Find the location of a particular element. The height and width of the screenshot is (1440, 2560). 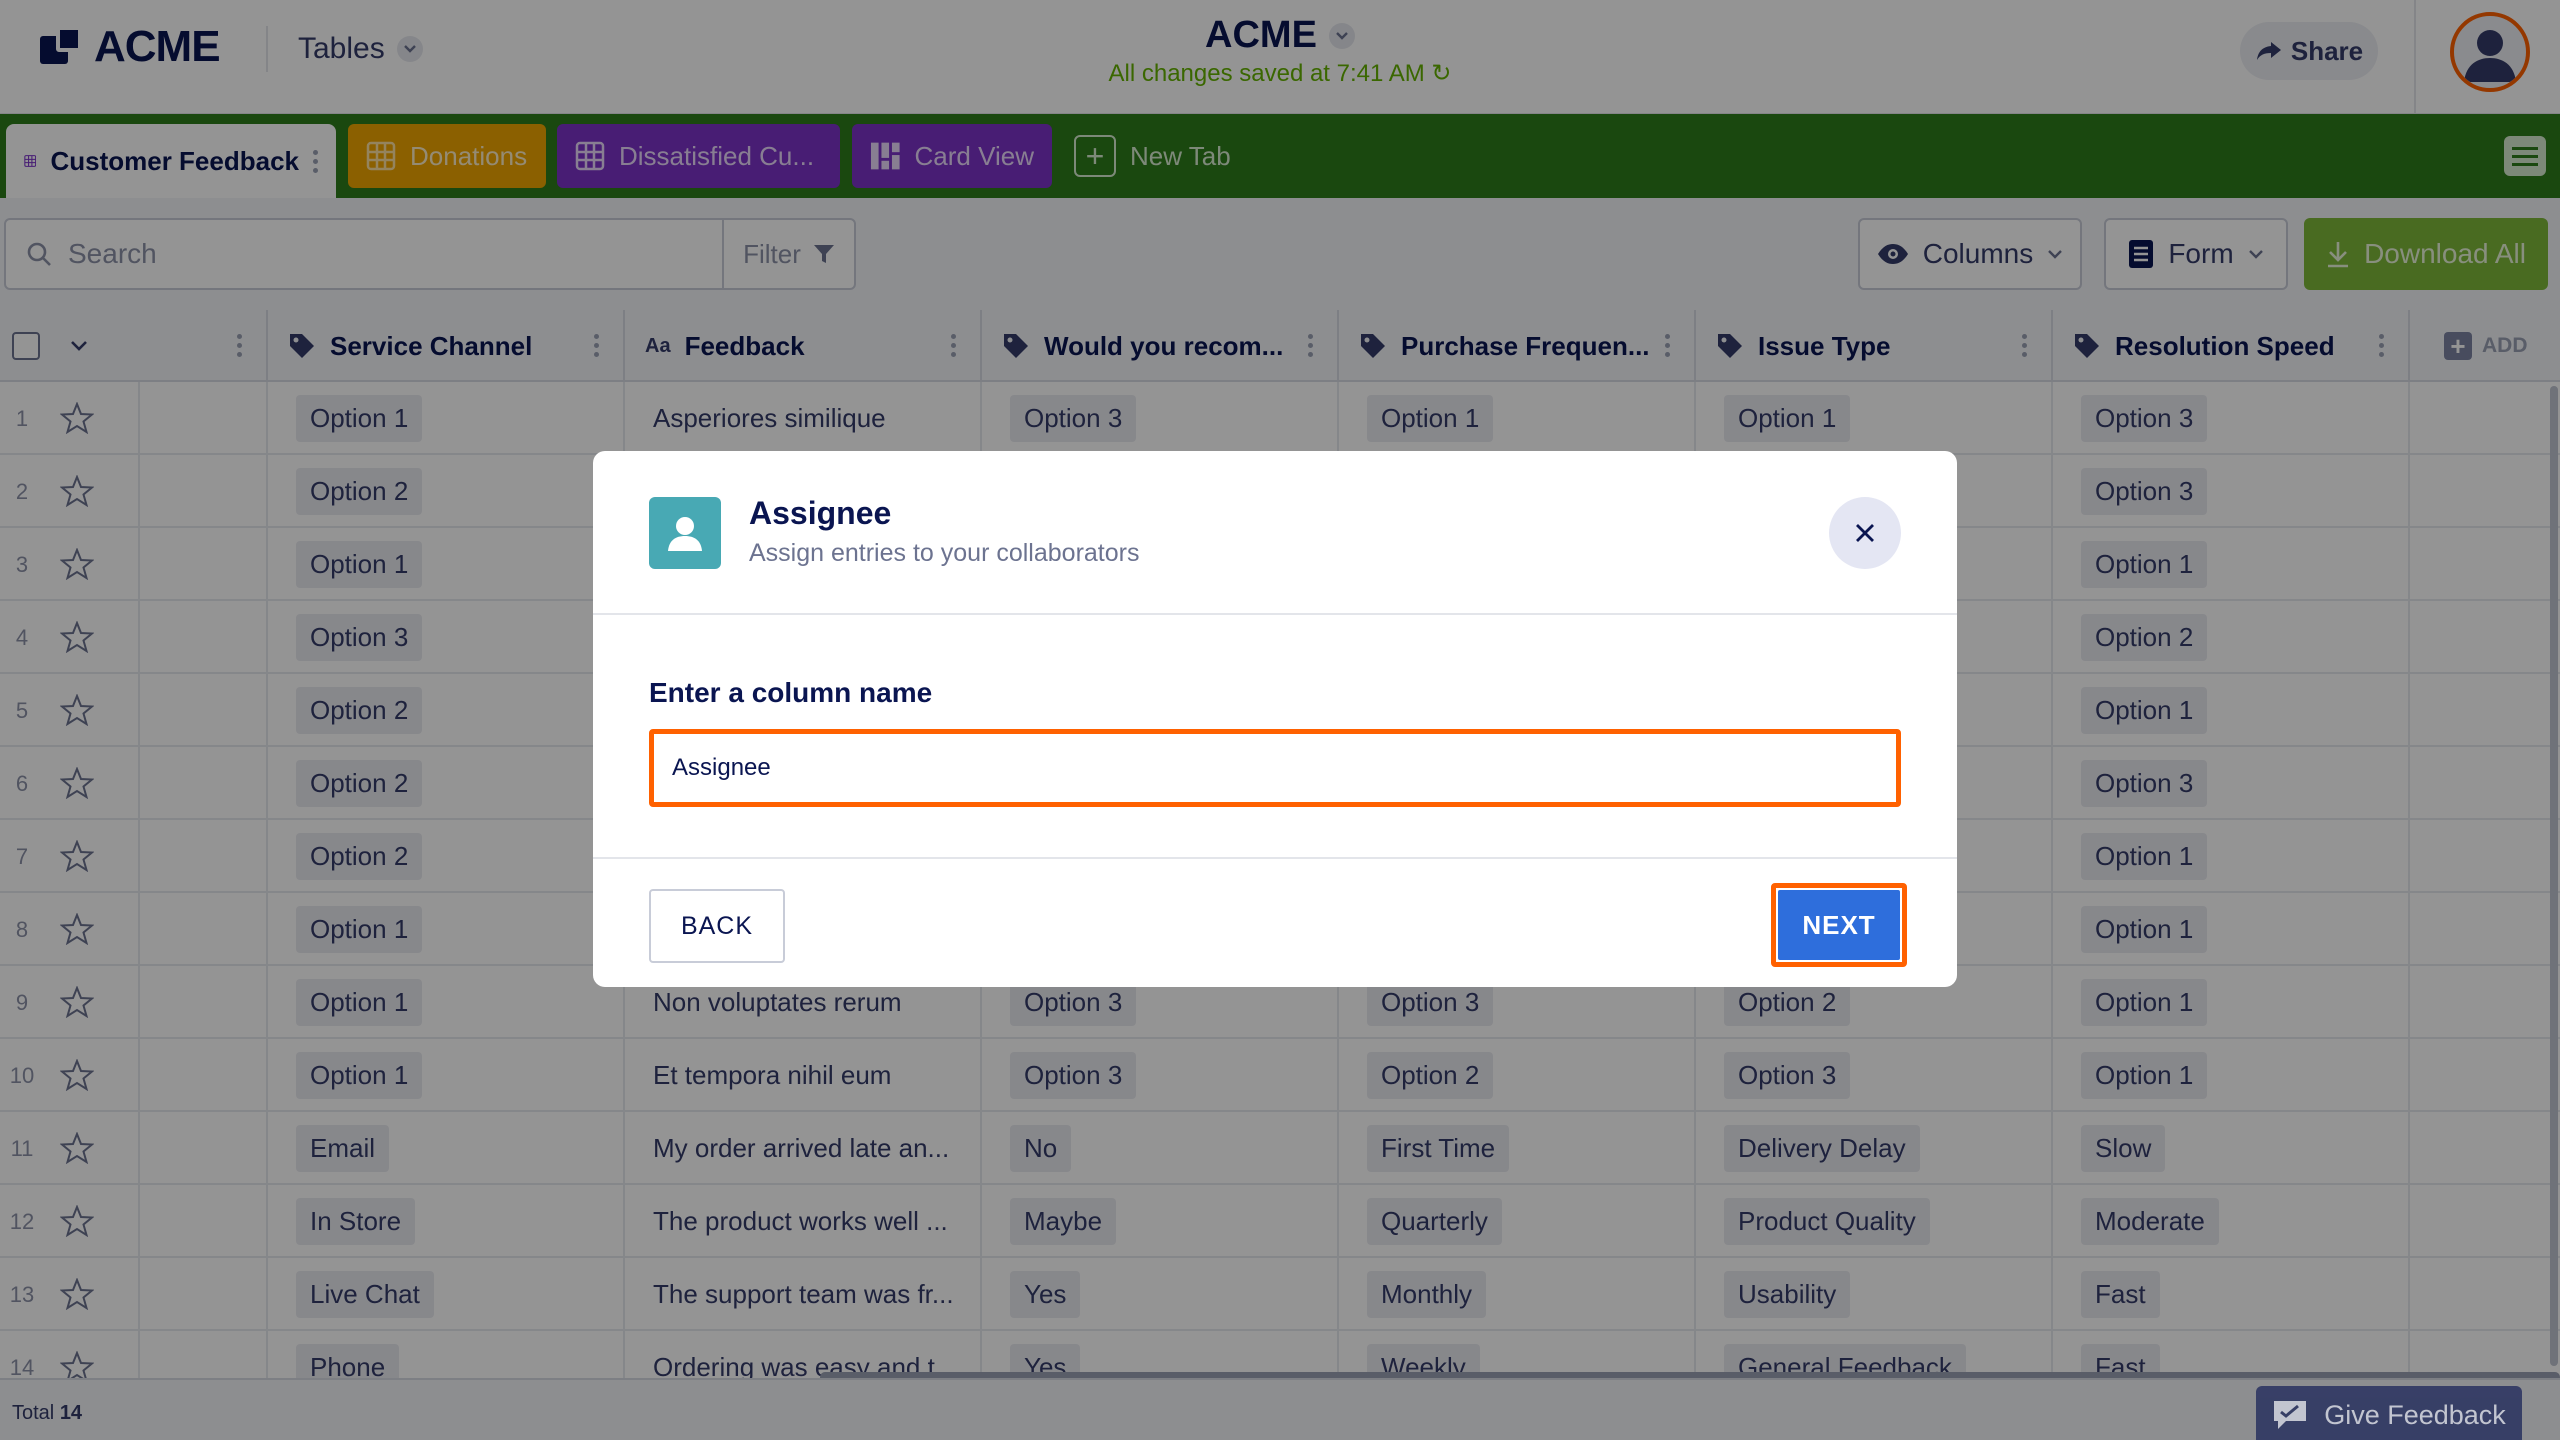

modal-body: Enter a column name is located at coordinates (1275, 733).